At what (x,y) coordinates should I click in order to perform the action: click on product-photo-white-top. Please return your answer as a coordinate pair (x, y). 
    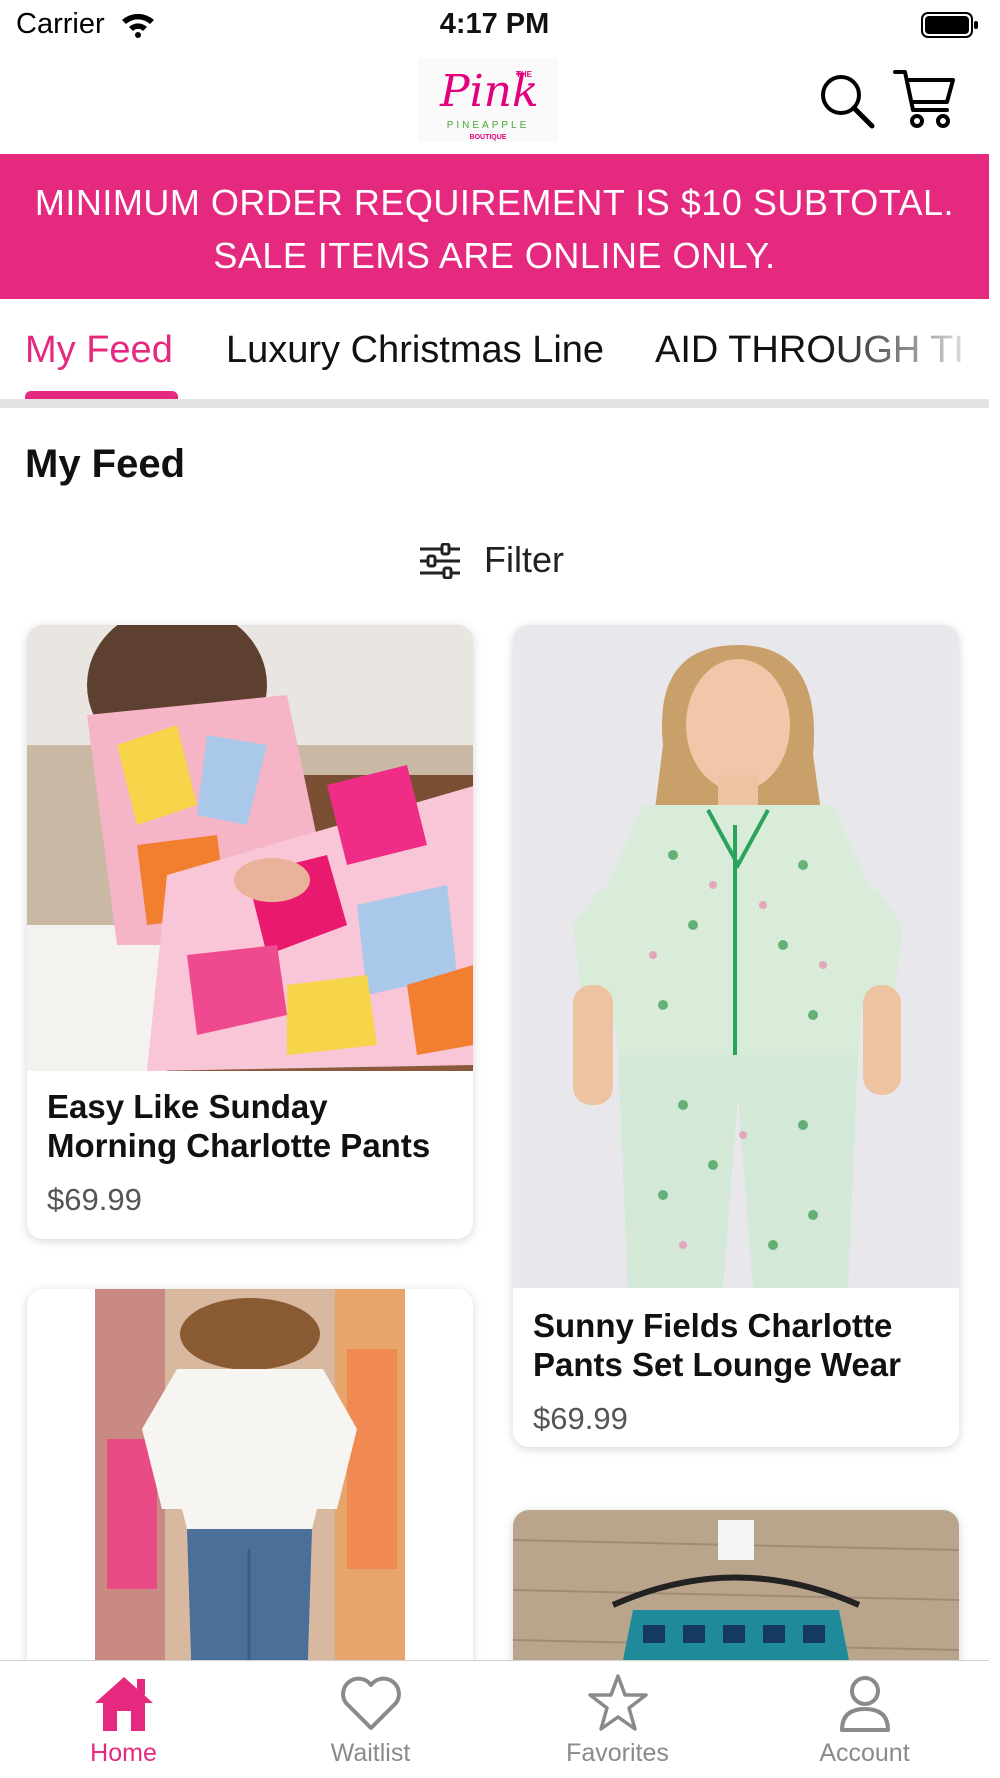
    Looking at the image, I should click on (250, 1489).